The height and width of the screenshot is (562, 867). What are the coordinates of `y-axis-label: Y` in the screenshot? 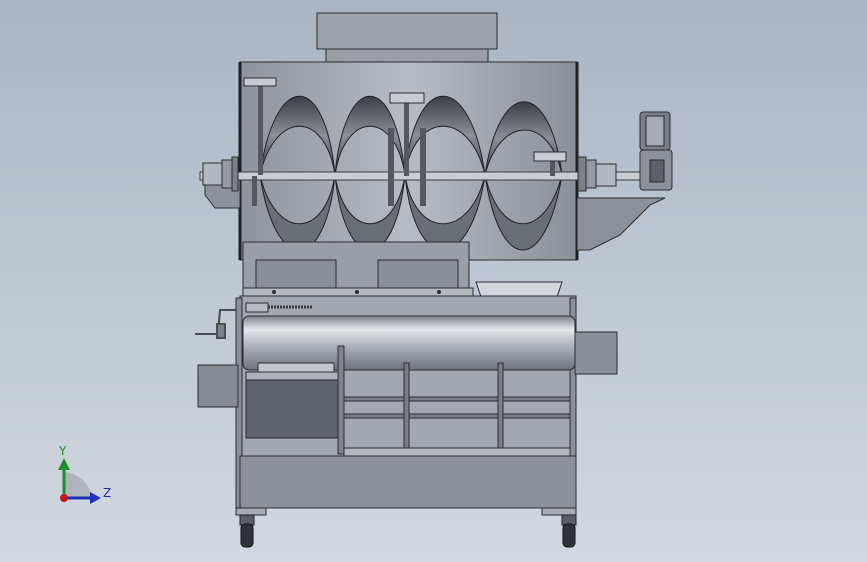 It's located at (62, 451).